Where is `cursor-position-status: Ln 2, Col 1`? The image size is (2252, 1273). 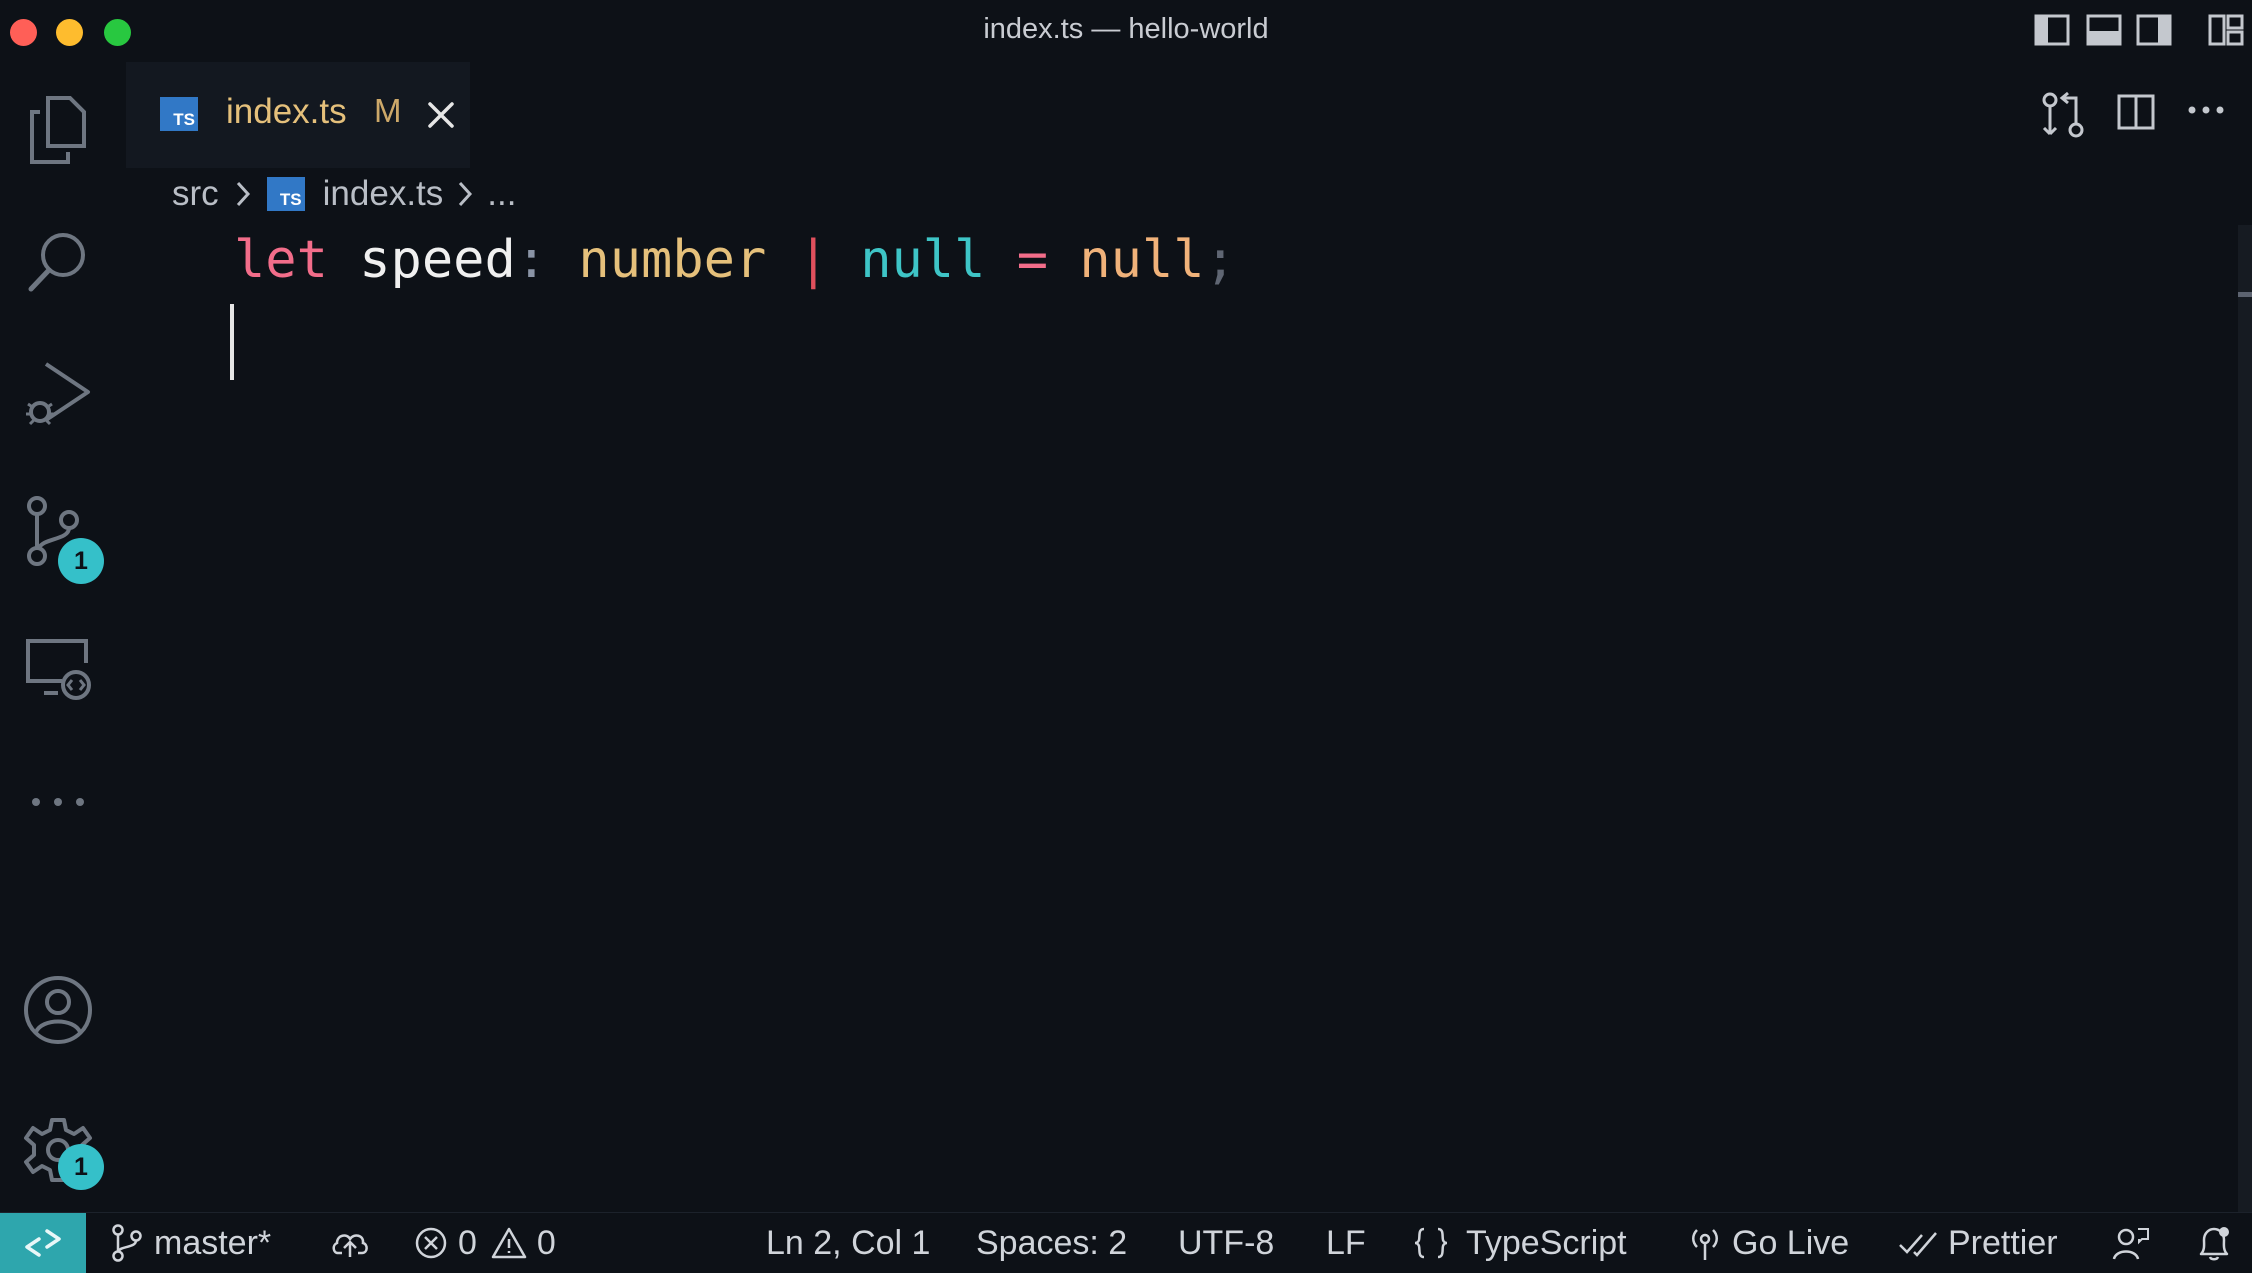 cursor-position-status: Ln 2, Col 1 is located at coordinates (848, 1243).